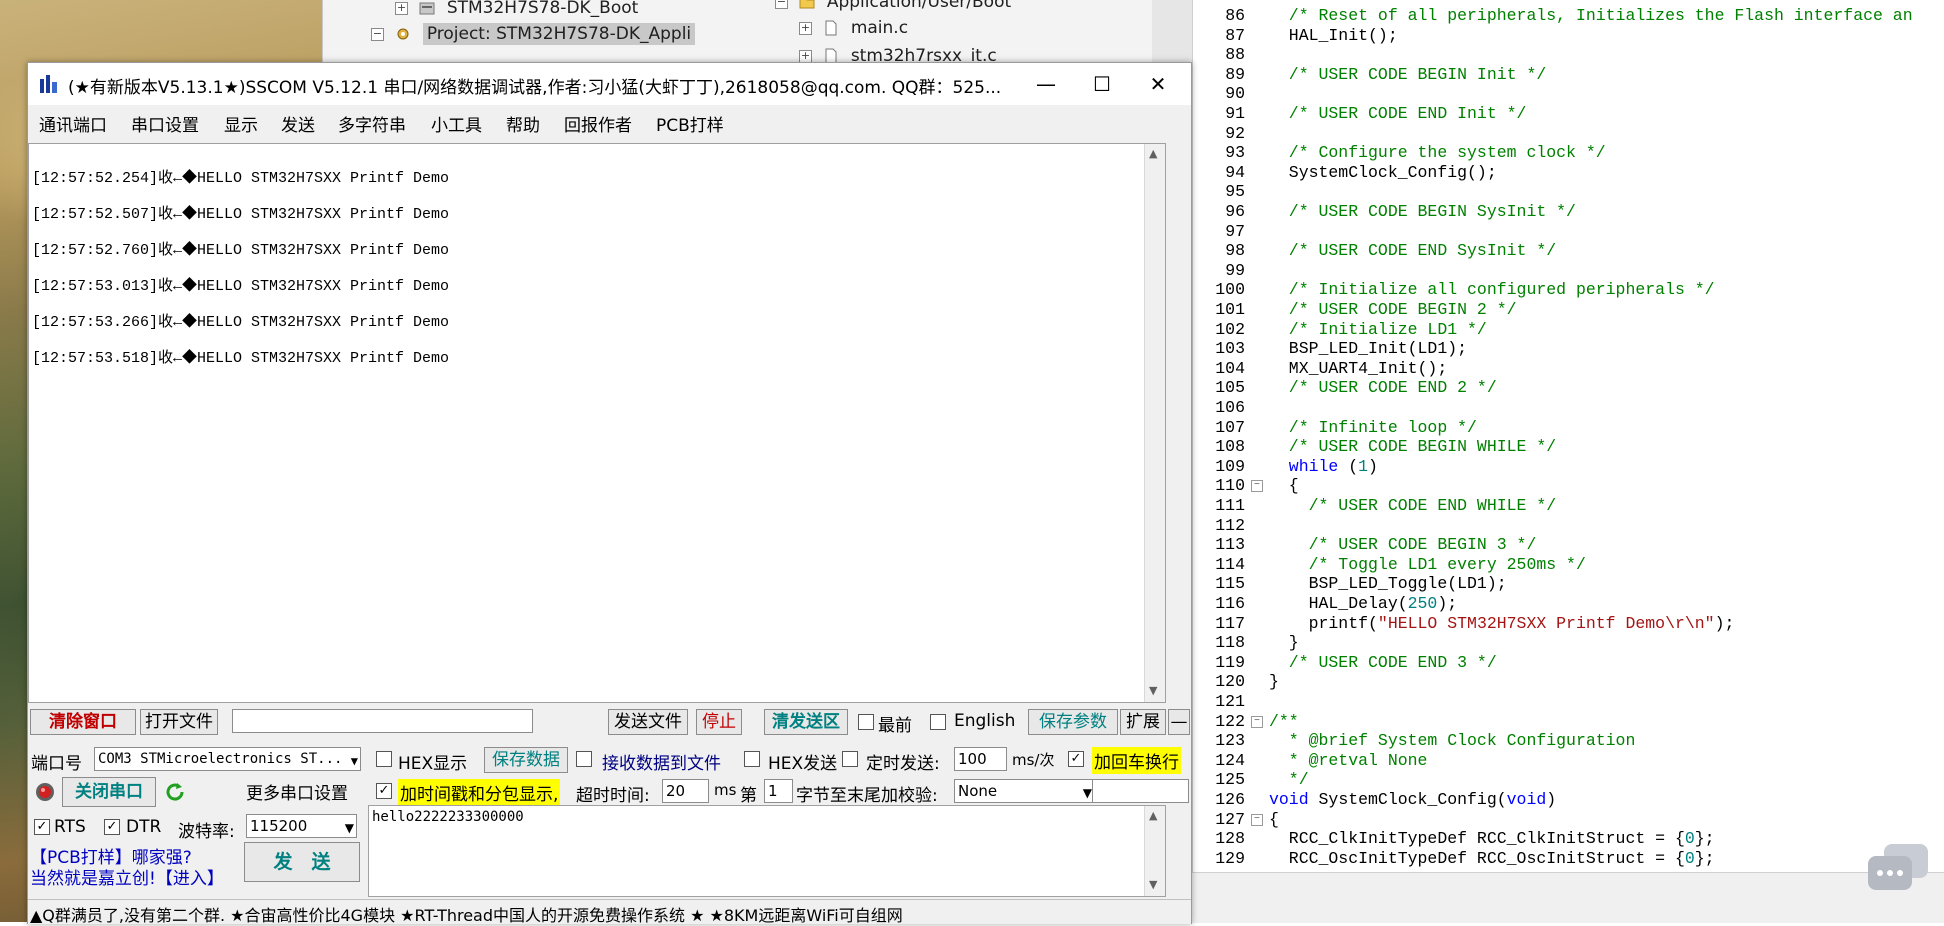 Image resolution: width=1944 pixels, height=926 pixels. What do you see at coordinates (302, 862) in the screenshot?
I see `send-button: 发 送` at bounding box center [302, 862].